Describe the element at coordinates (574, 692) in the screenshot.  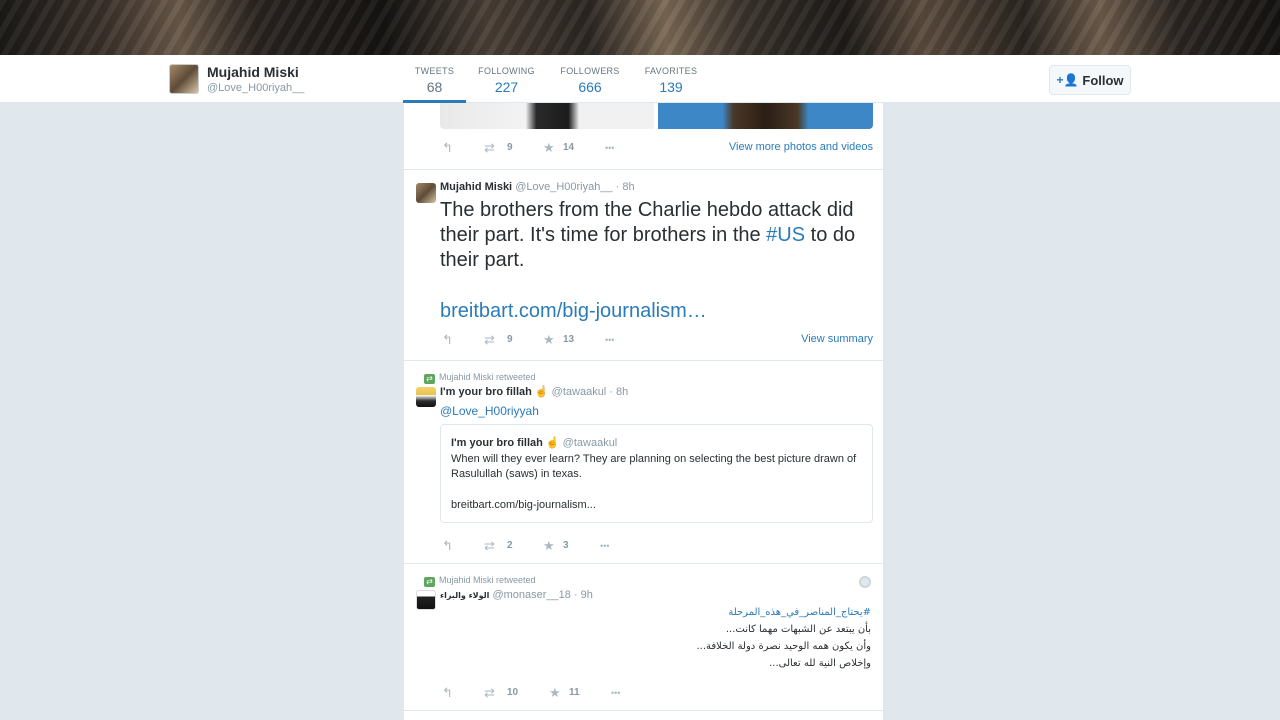
I see `favorite-count: 11` at that location.